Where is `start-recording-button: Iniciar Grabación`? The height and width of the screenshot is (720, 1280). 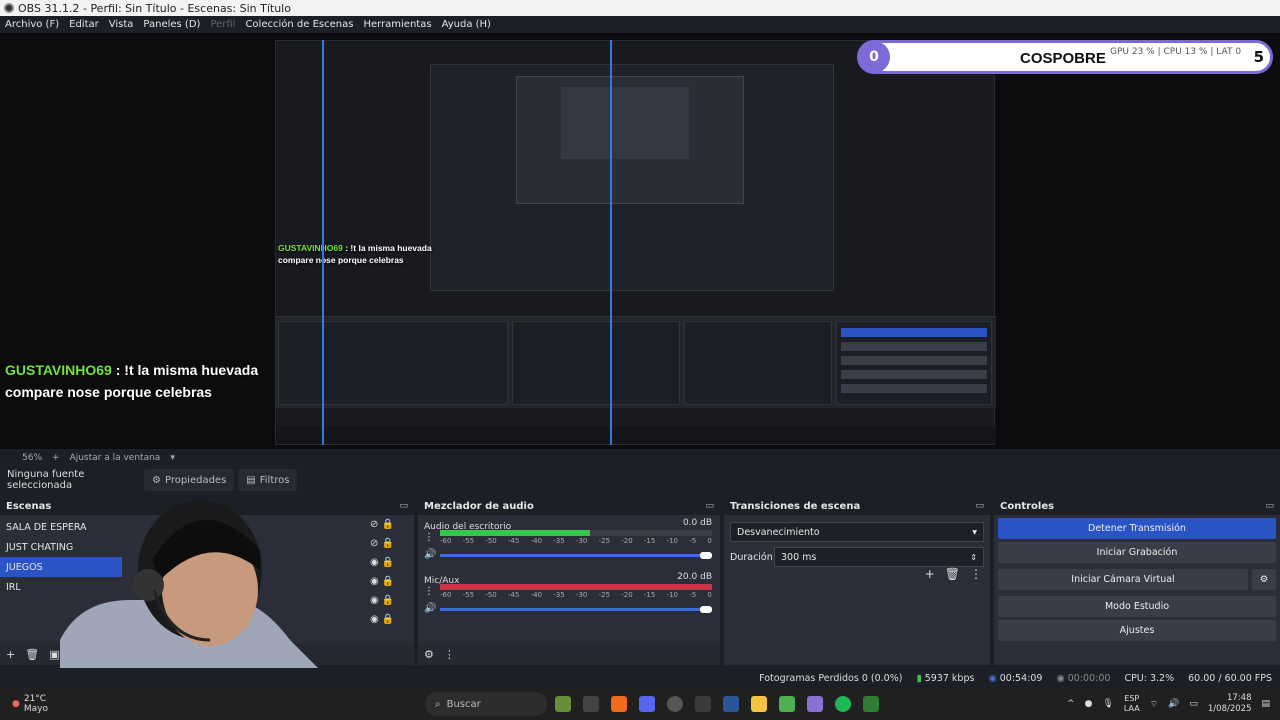 start-recording-button: Iniciar Grabación is located at coordinates (1137, 552).